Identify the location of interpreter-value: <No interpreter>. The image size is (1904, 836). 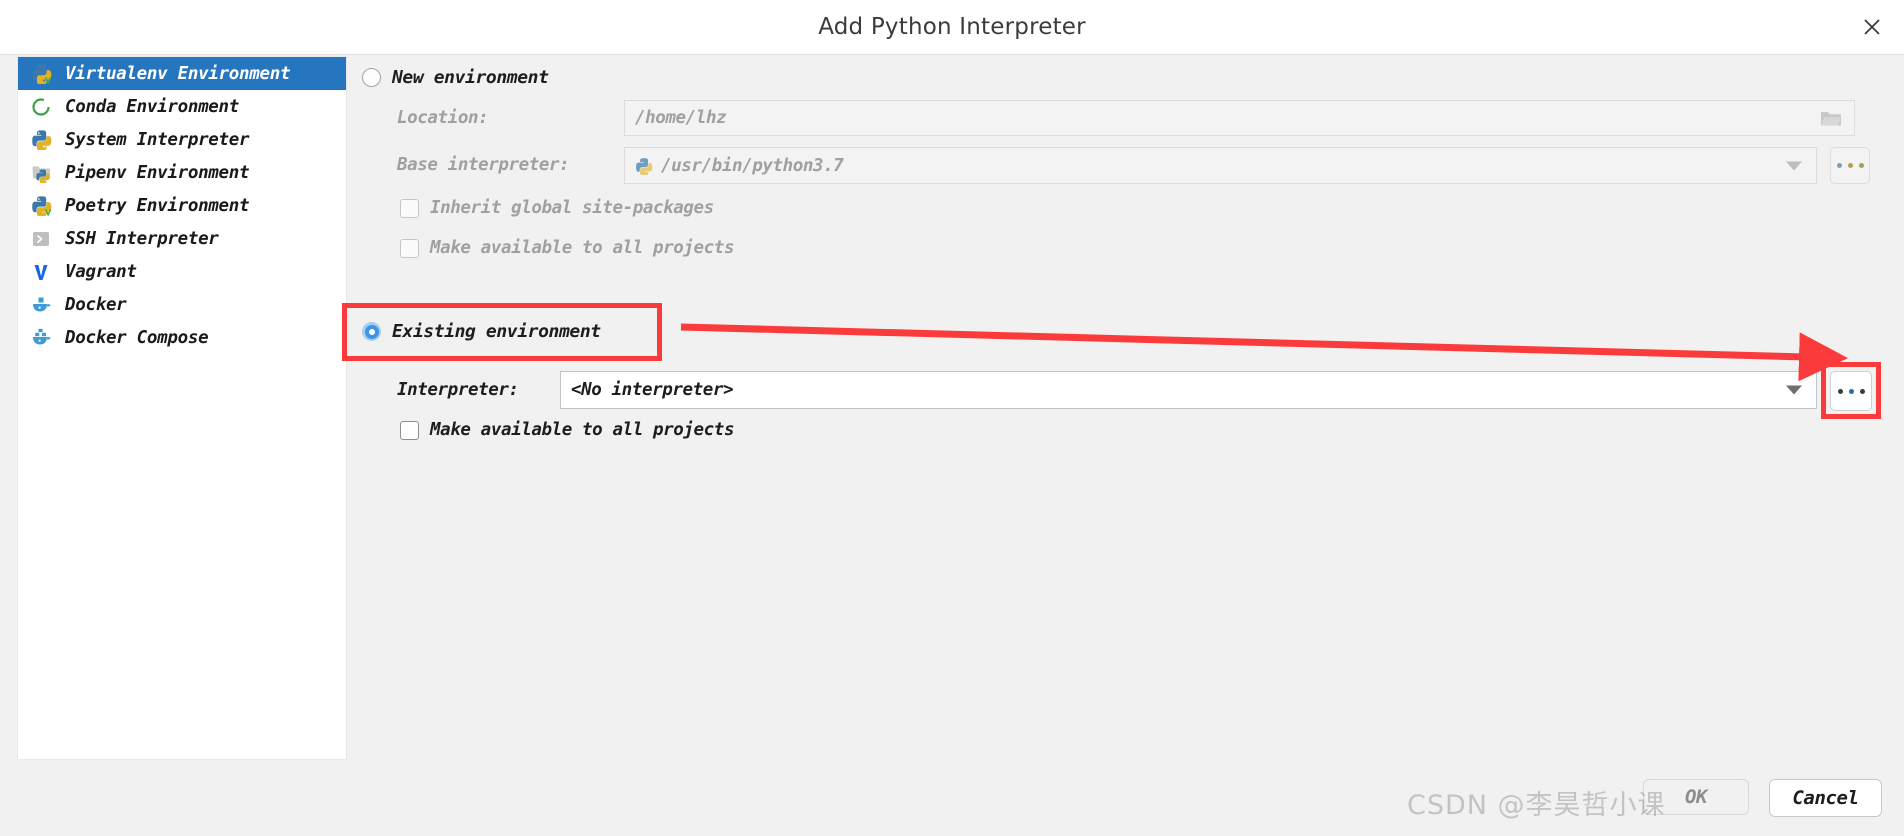
(652, 390).